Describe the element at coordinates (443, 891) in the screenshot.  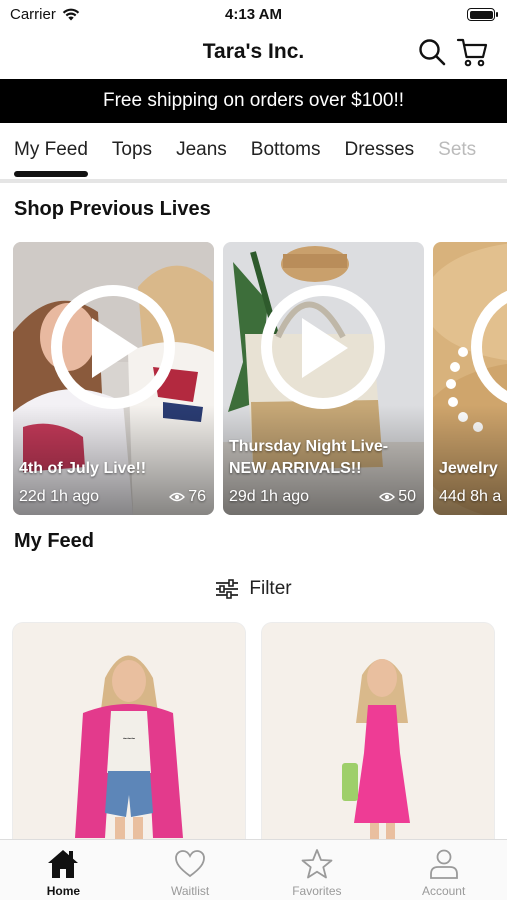
I see `tab-account-label: Account` at that location.